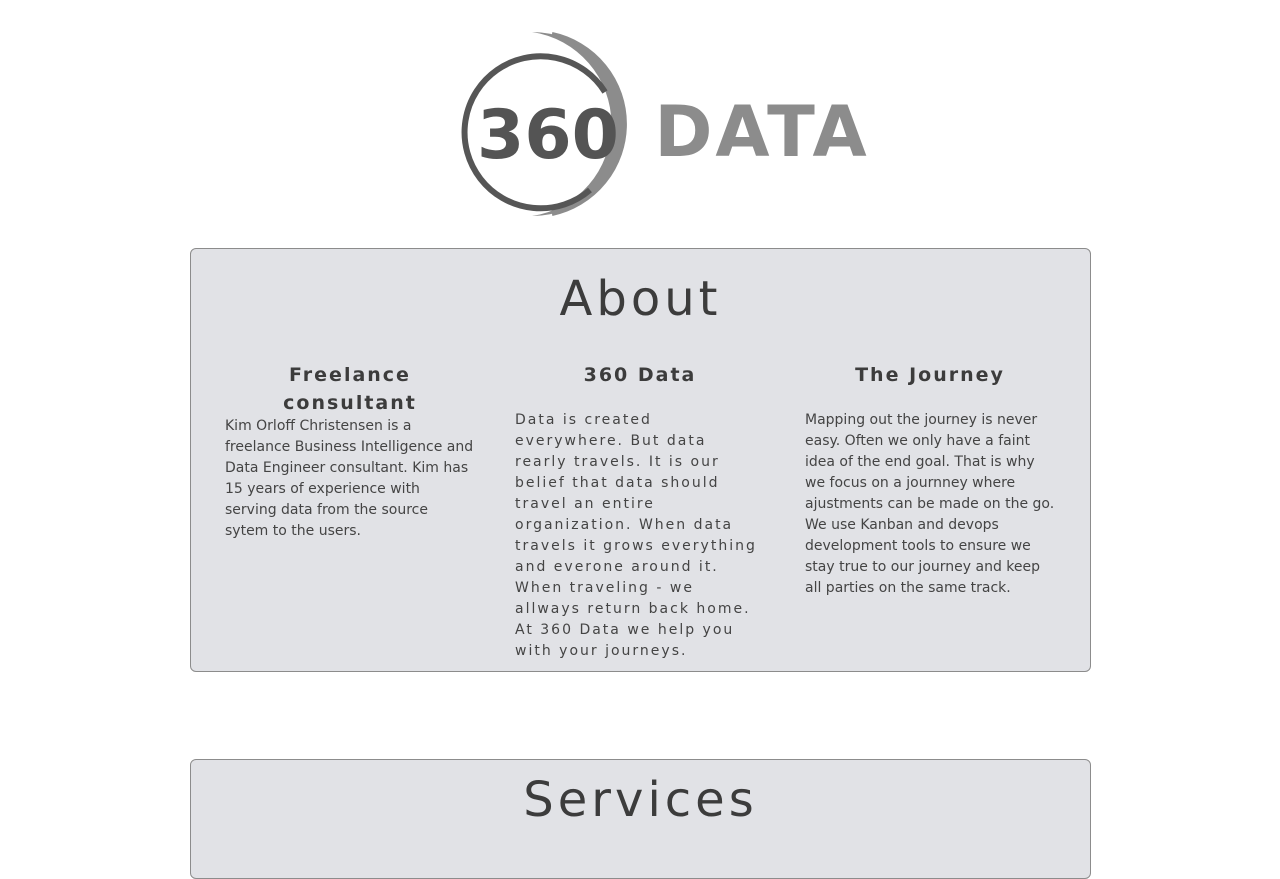  I want to click on services-section: Services, so click(640, 819).